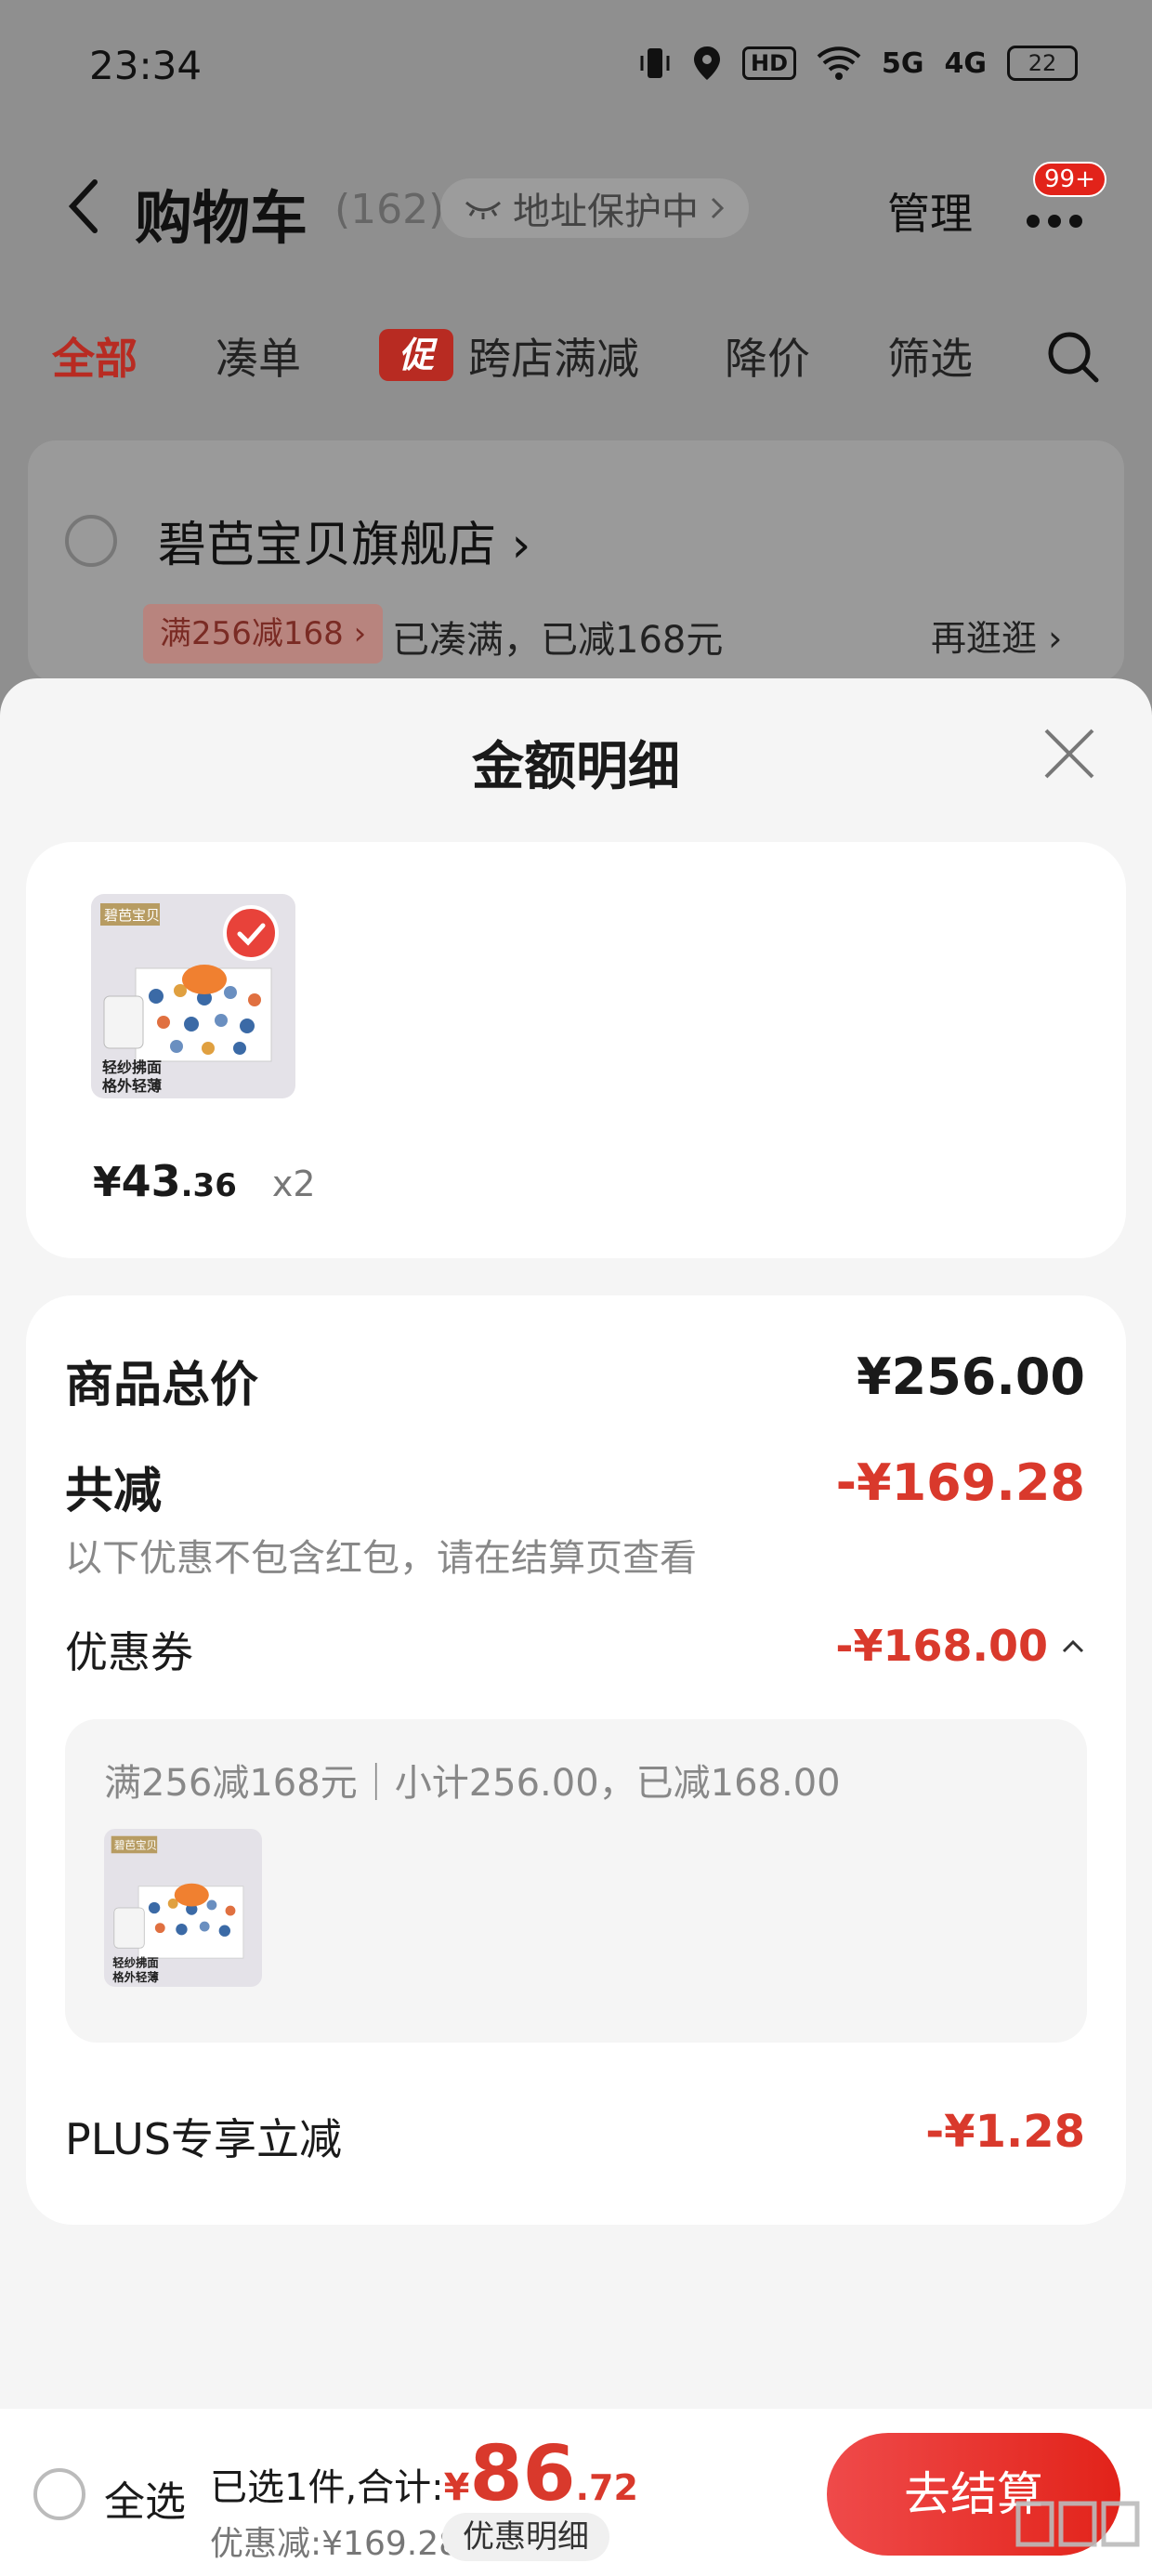 The width and height of the screenshot is (1152, 2576). I want to click on eye-closed-icon, so click(483, 210).